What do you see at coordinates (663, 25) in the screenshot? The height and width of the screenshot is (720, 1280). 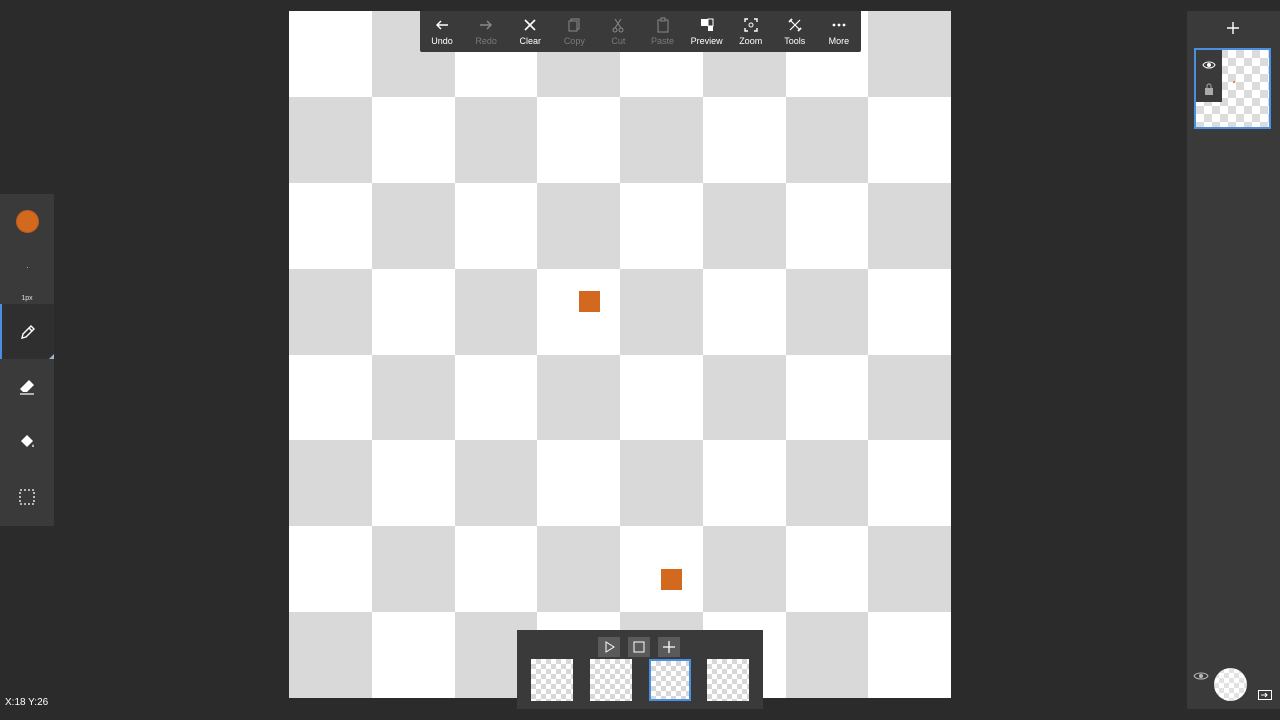 I see `clipboard-icon` at bounding box center [663, 25].